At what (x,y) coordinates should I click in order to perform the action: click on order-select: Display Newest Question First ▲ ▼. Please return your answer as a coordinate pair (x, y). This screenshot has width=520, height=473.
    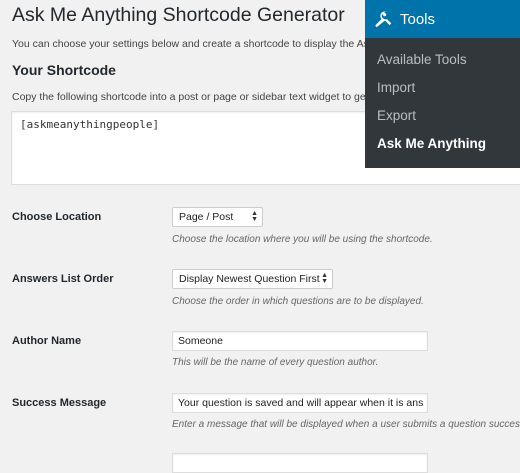
    Looking at the image, I should click on (252, 279).